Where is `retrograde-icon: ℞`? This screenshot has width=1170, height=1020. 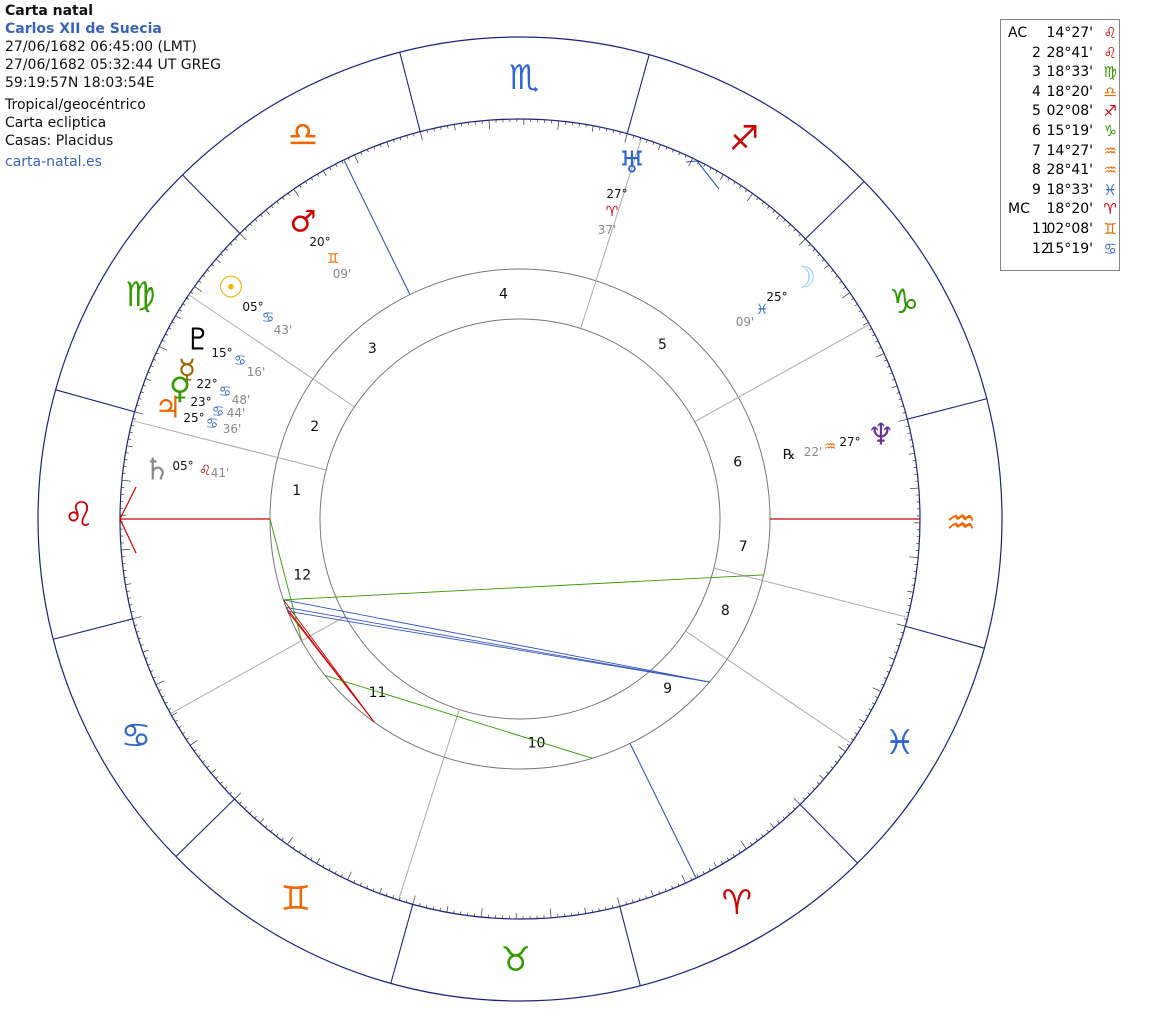
retrograde-icon: ℞ is located at coordinates (789, 455).